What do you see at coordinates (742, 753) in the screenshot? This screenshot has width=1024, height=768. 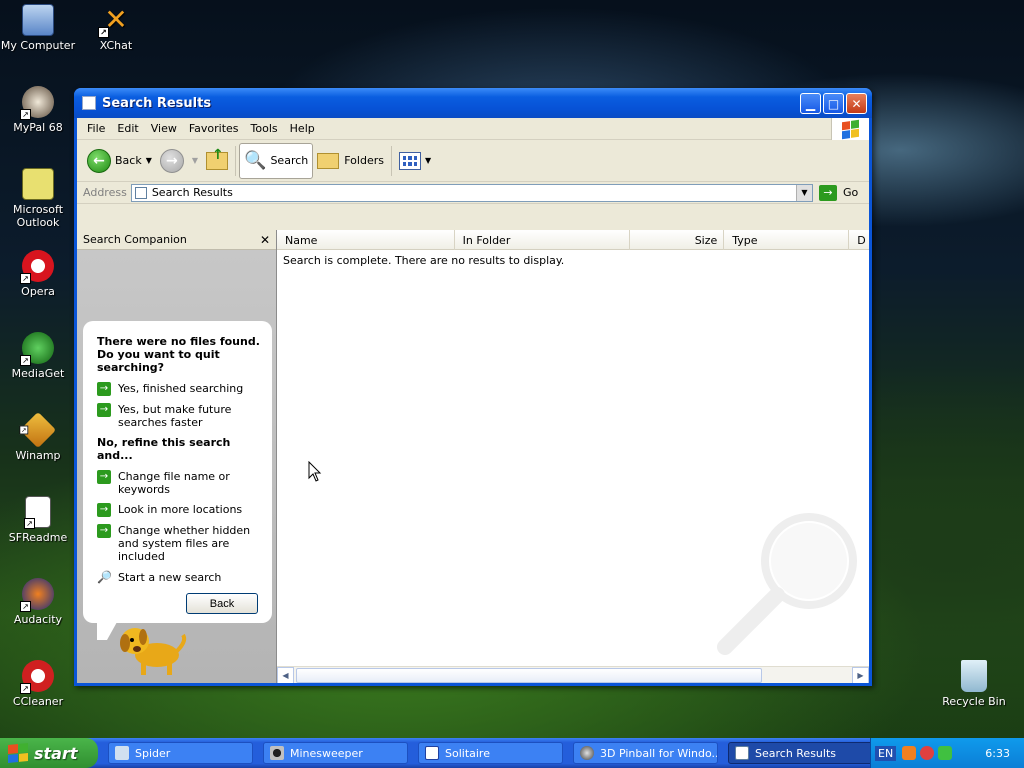 I see `search-results-icon` at bounding box center [742, 753].